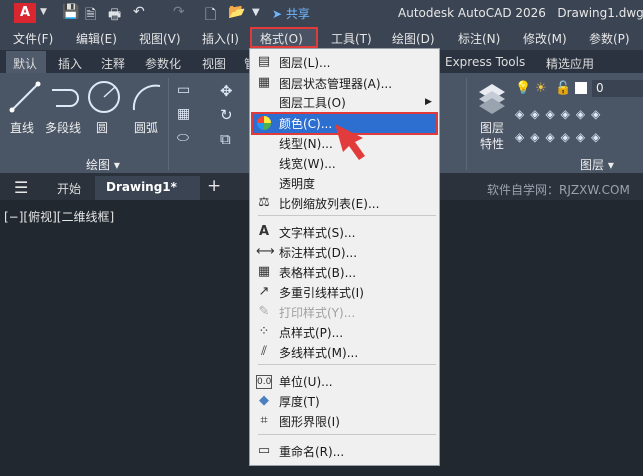 This screenshot has width=643, height=476. Describe the element at coordinates (479, 38) in the screenshot. I see `menu-dimension: 标注(N)` at that location.